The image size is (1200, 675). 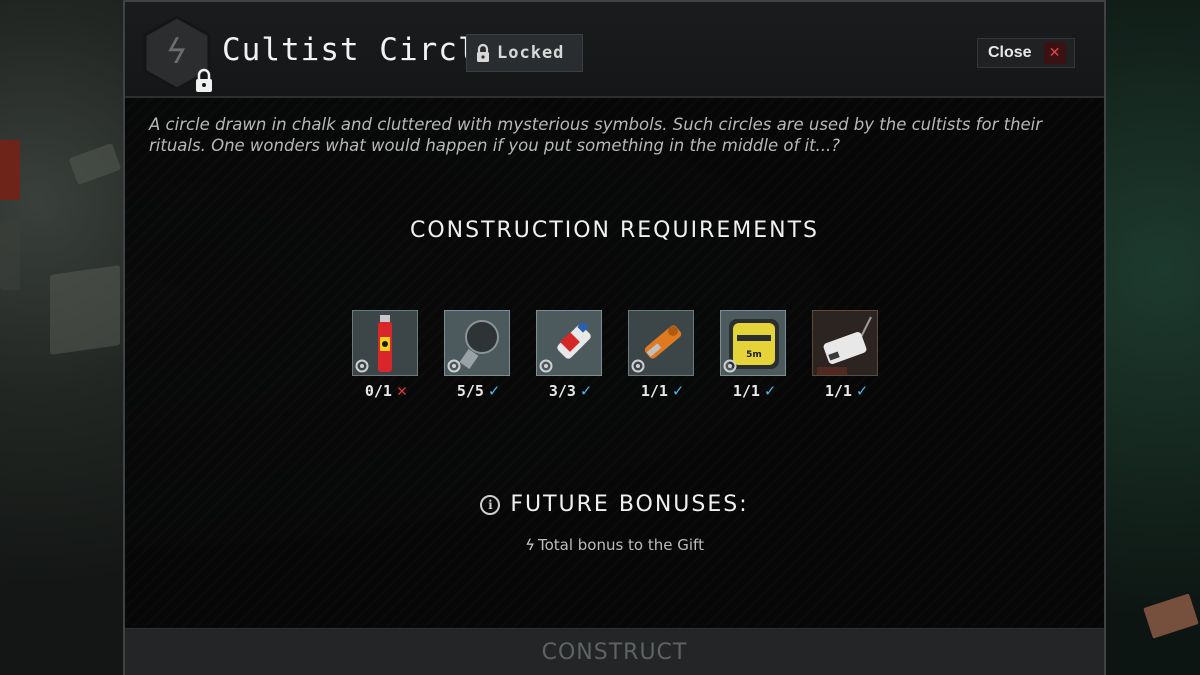 What do you see at coordinates (10, 170) in the screenshot?
I see `background-red-object` at bounding box center [10, 170].